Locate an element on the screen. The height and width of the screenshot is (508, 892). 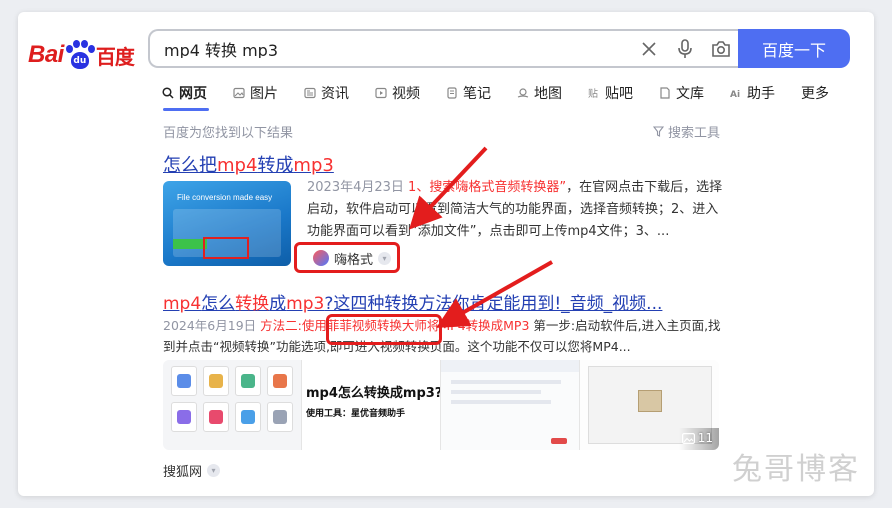
result2-image-4: 11 is located at coordinates (649, 405).